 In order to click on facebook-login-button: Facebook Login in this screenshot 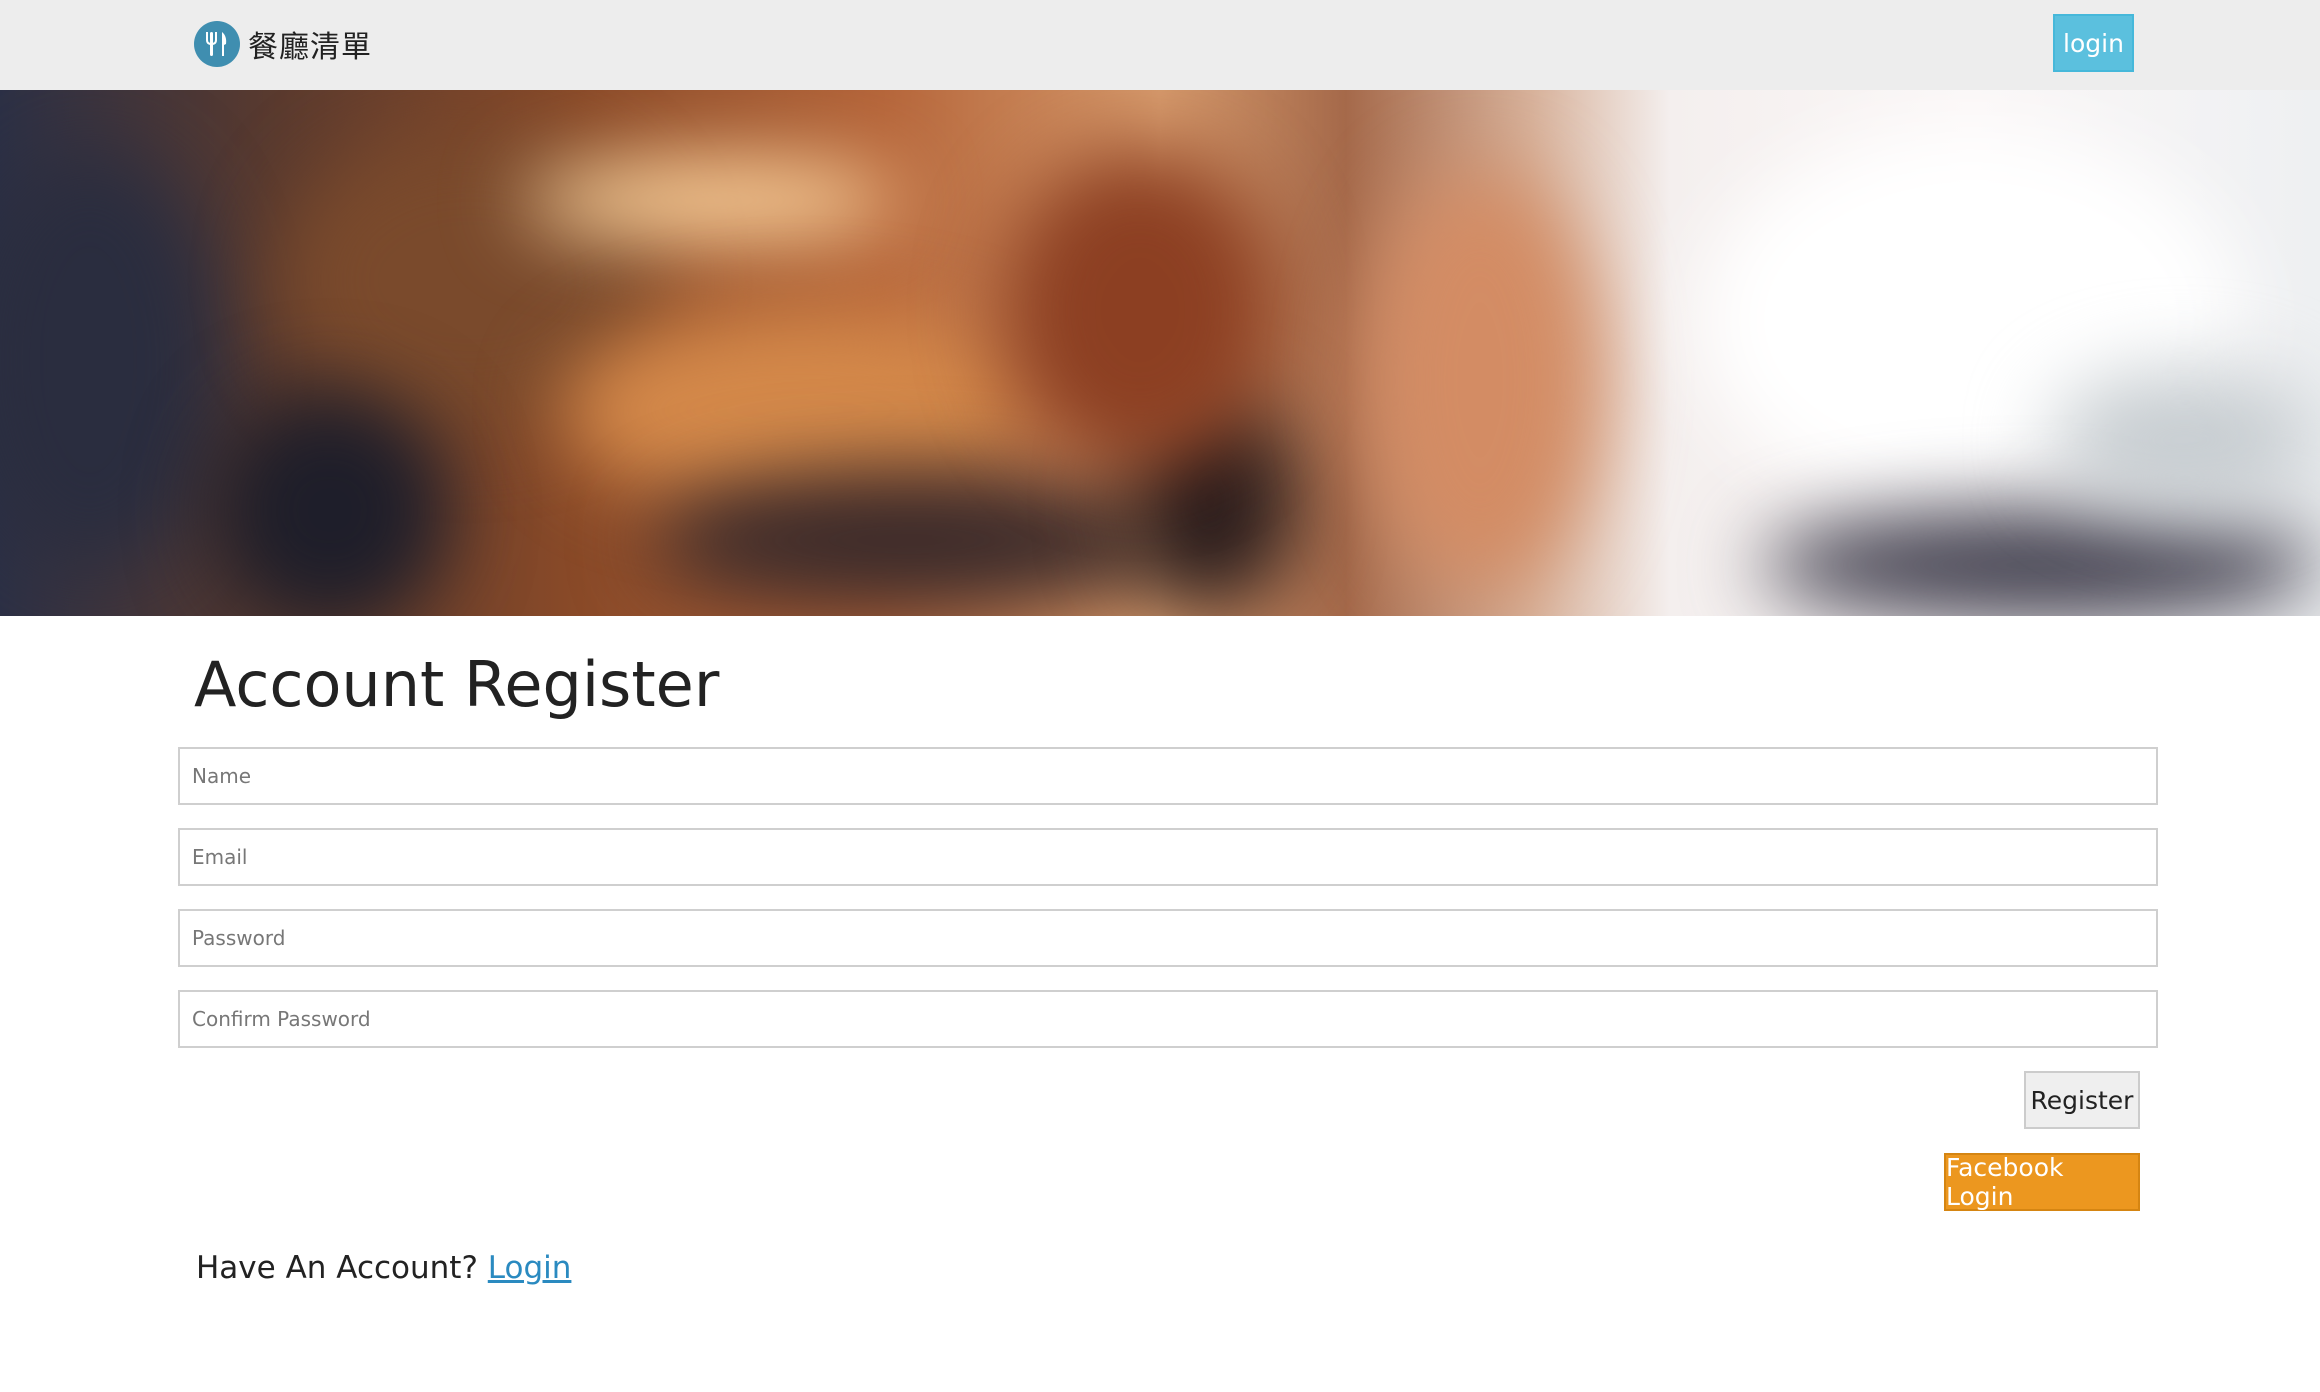, I will do `click(2042, 1182)`.